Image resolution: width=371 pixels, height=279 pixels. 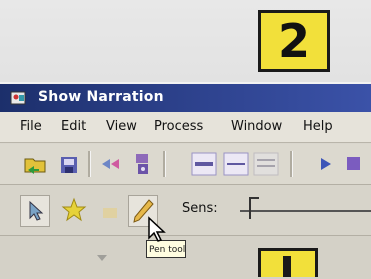 I want to click on eraser-tool-icon, so click(x=111, y=212).